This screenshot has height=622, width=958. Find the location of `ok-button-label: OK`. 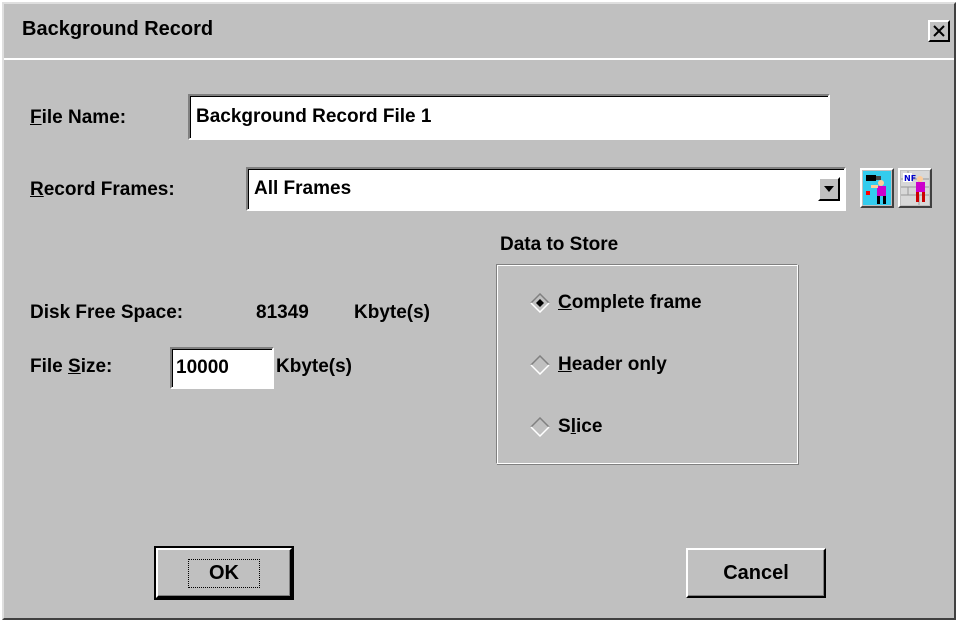

ok-button-label: OK is located at coordinates (224, 573).